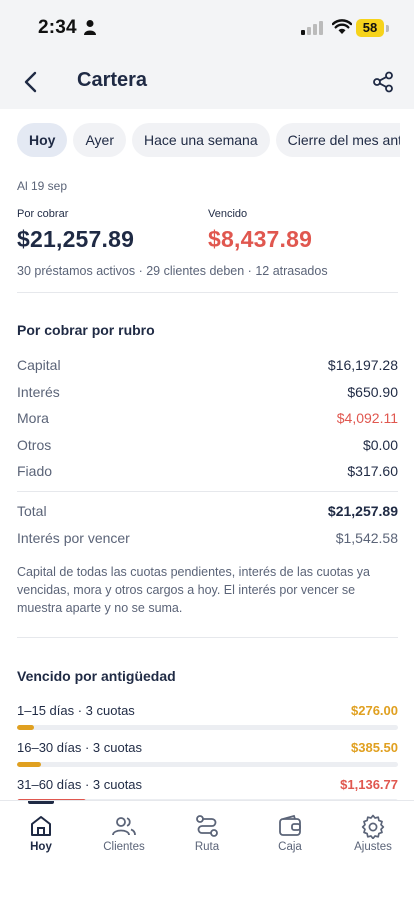 The image size is (414, 900). Describe the element at coordinates (124, 826) in the screenshot. I see `users-icon` at that location.